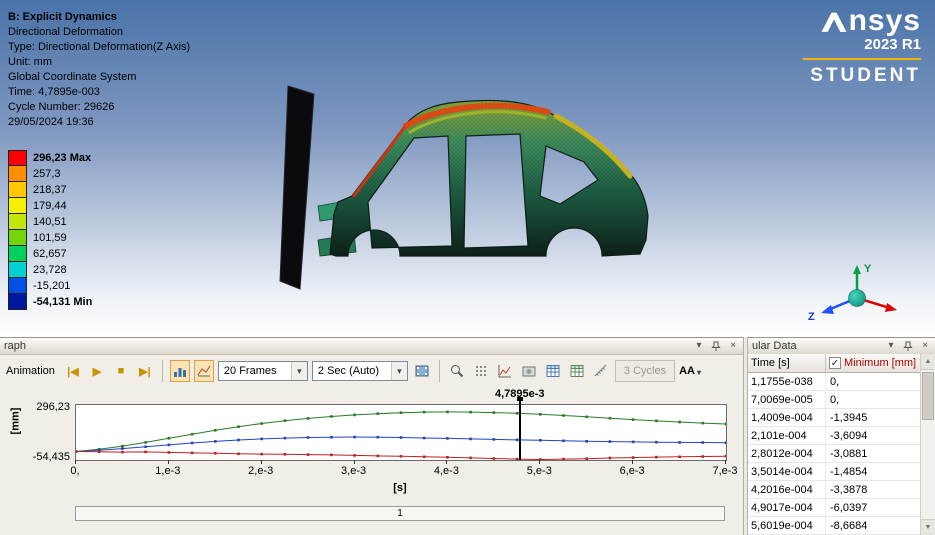  I want to click on duration-select: 2 Sec (Auto) ▾, so click(359, 371).